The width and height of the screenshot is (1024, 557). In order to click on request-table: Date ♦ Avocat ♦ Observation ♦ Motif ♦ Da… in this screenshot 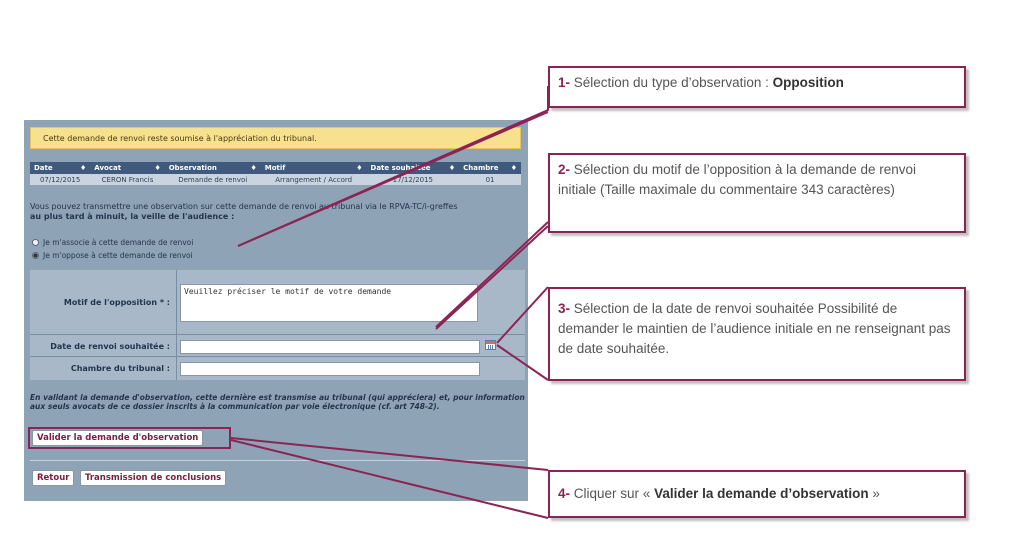, I will do `click(275, 173)`.